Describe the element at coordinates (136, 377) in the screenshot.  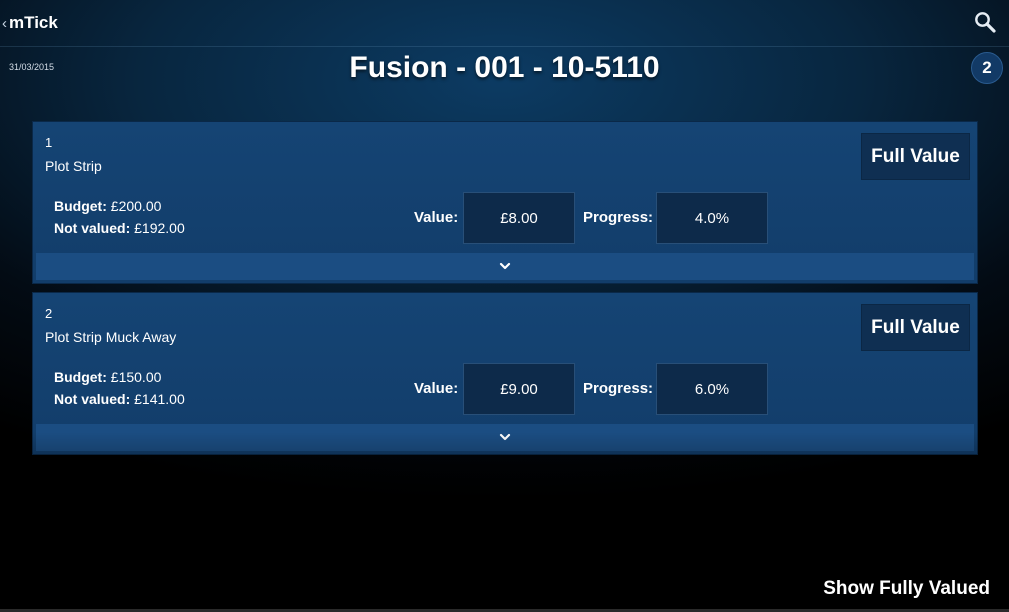
I see `budget-value: £150.00` at that location.